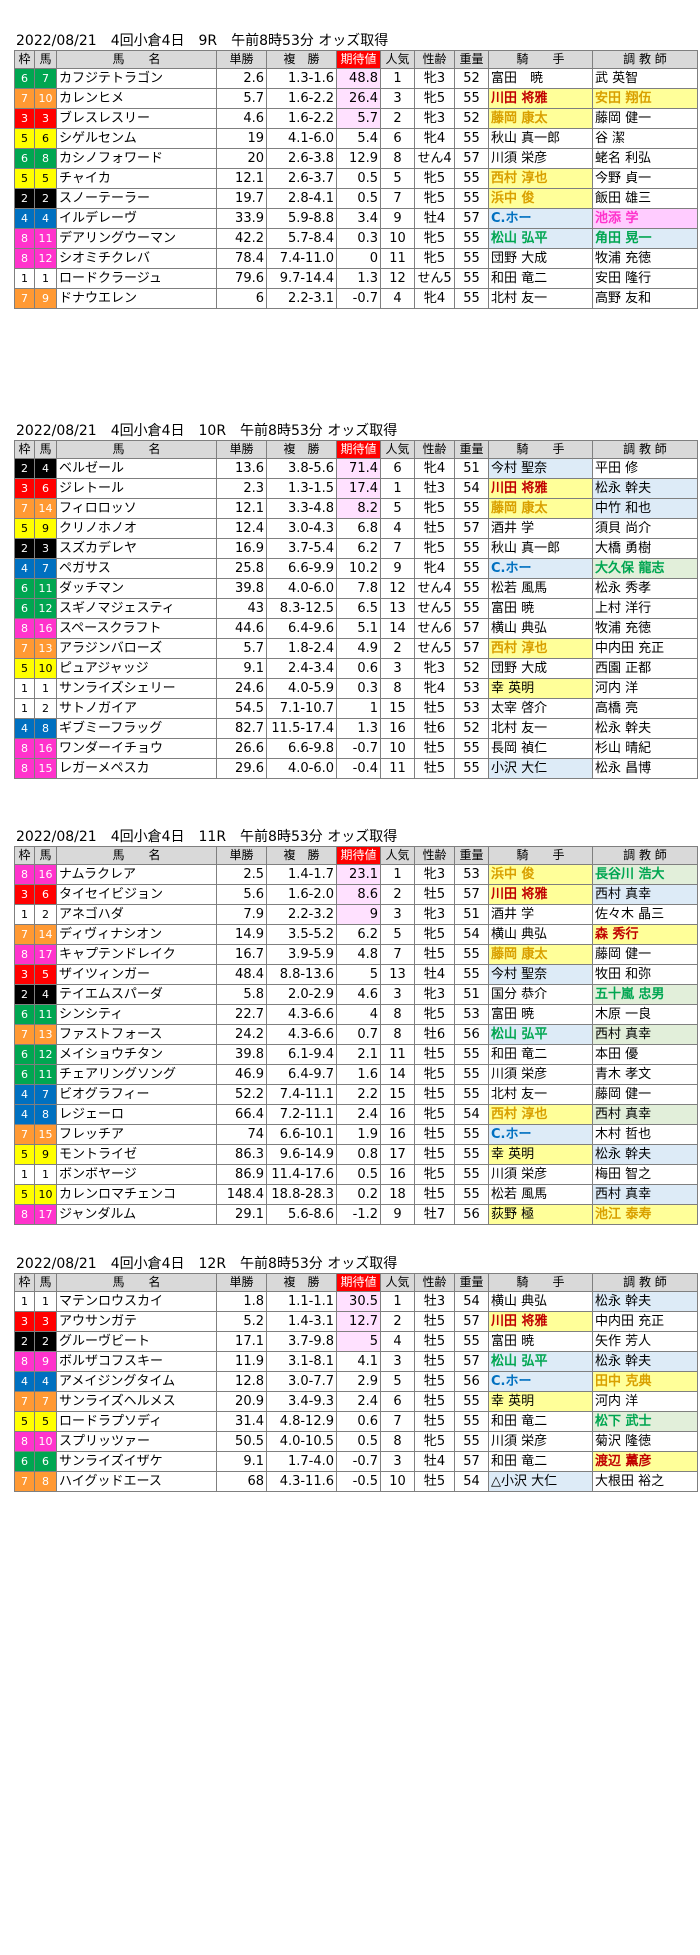  What do you see at coordinates (301, 78) in the screenshot?
I see `place-odds: 1.3-1.6` at bounding box center [301, 78].